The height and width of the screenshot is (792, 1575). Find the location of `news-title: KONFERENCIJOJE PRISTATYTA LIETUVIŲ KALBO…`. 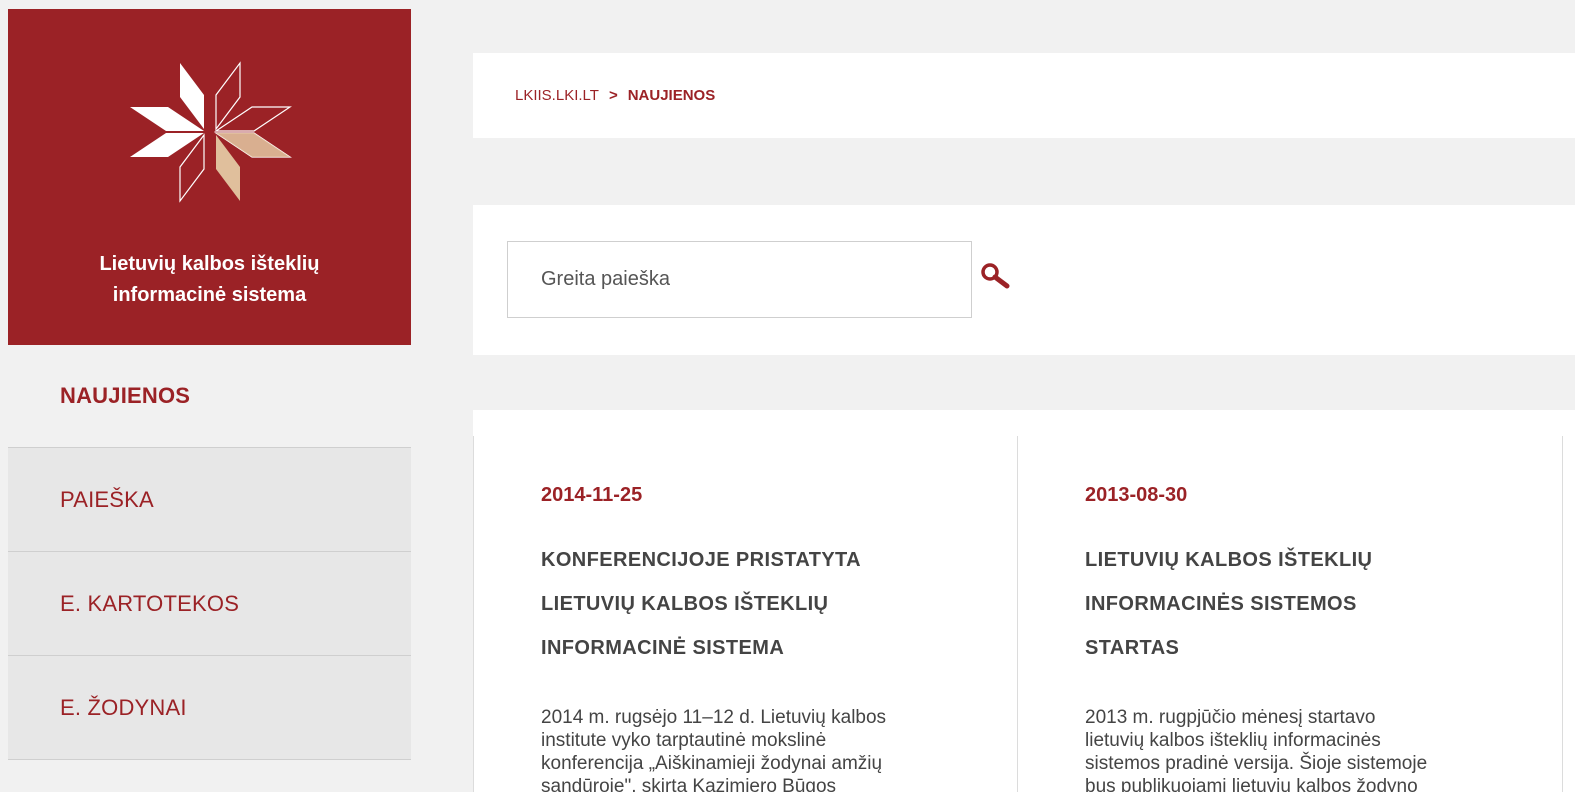

news-title: KONFERENCIJOJE PRISTATYTA LIETUVIŲ KALBO… is located at coordinates (756, 604).